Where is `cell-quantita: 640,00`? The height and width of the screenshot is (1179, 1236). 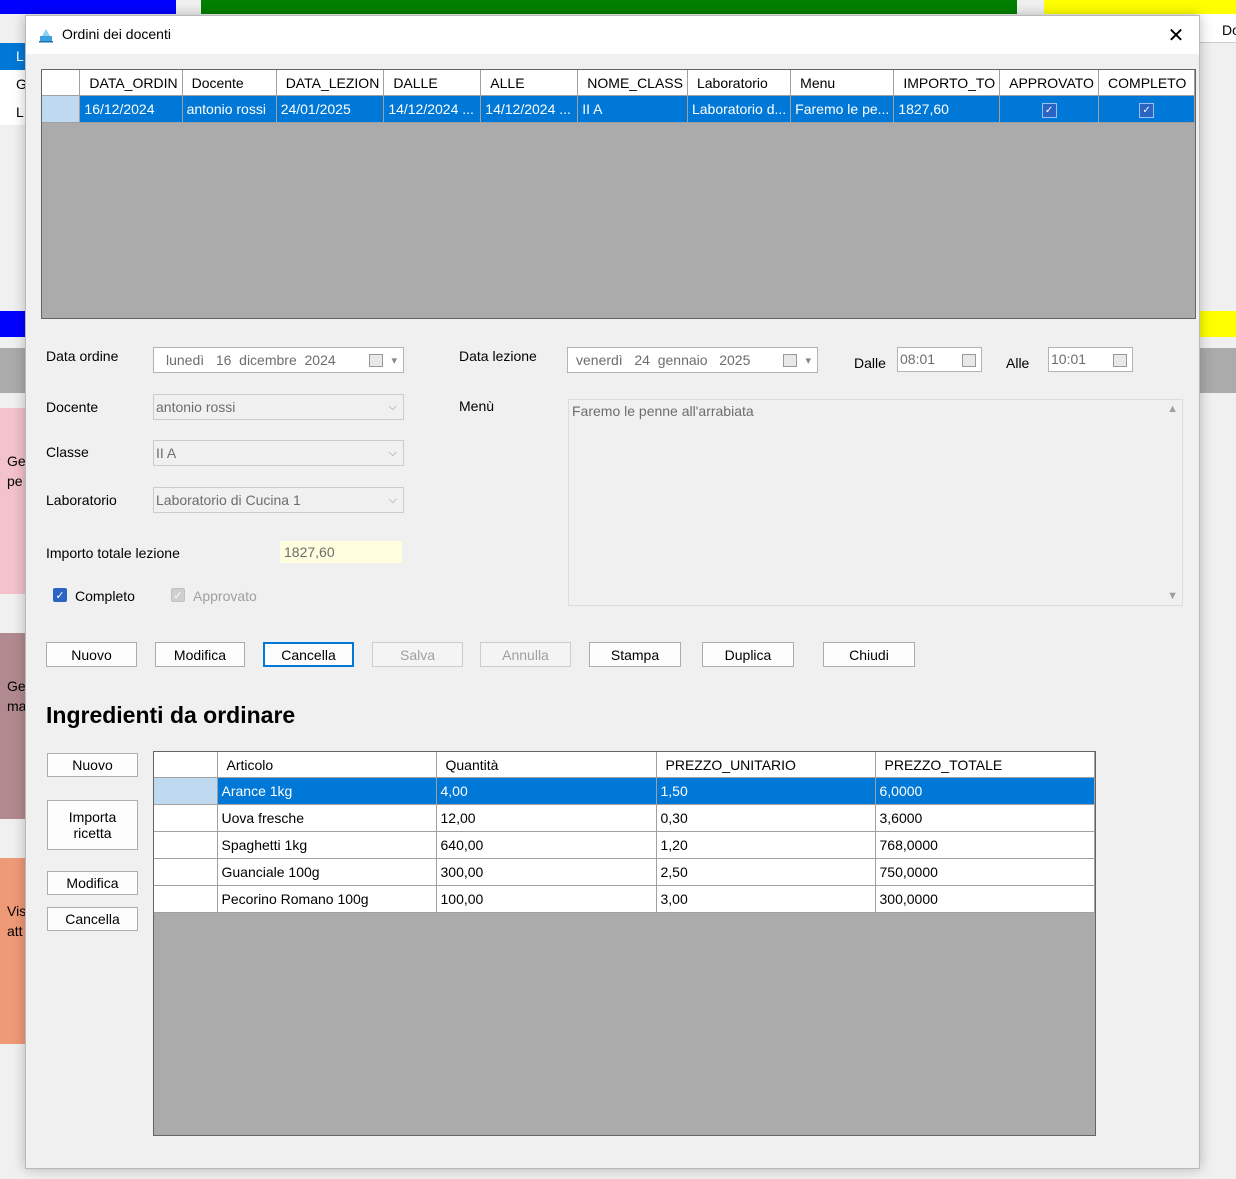
cell-quantita: 640,00 is located at coordinates (546, 845).